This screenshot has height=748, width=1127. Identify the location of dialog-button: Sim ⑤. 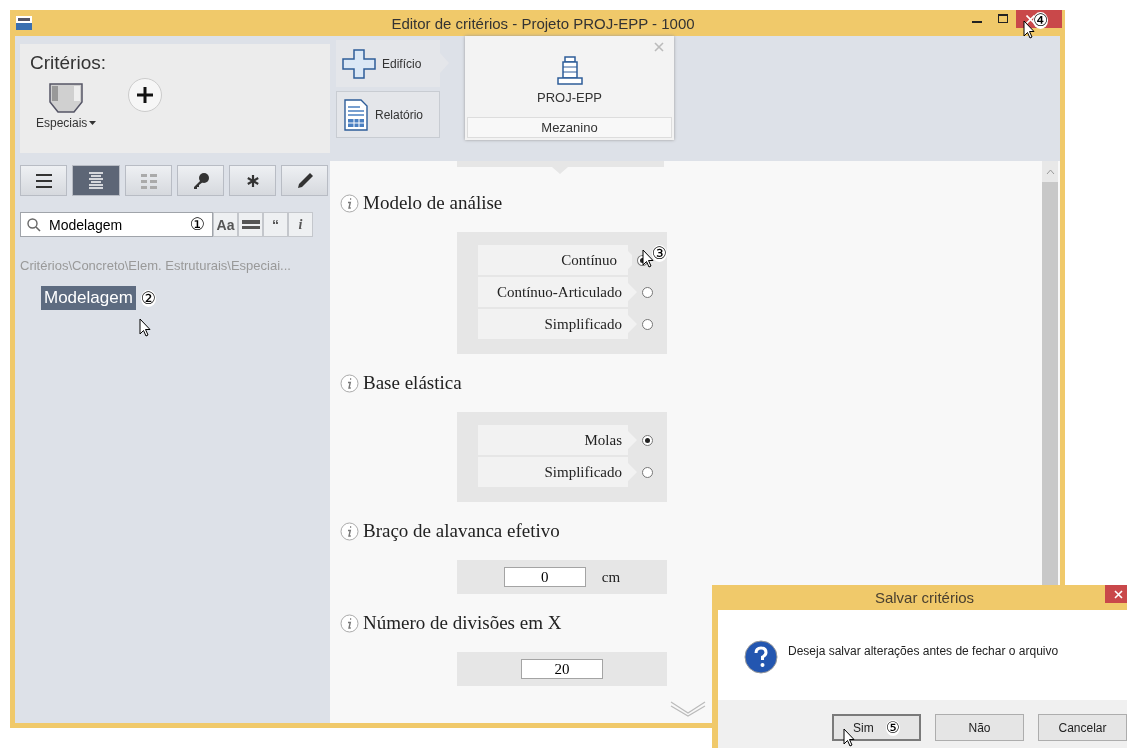
(876, 727).